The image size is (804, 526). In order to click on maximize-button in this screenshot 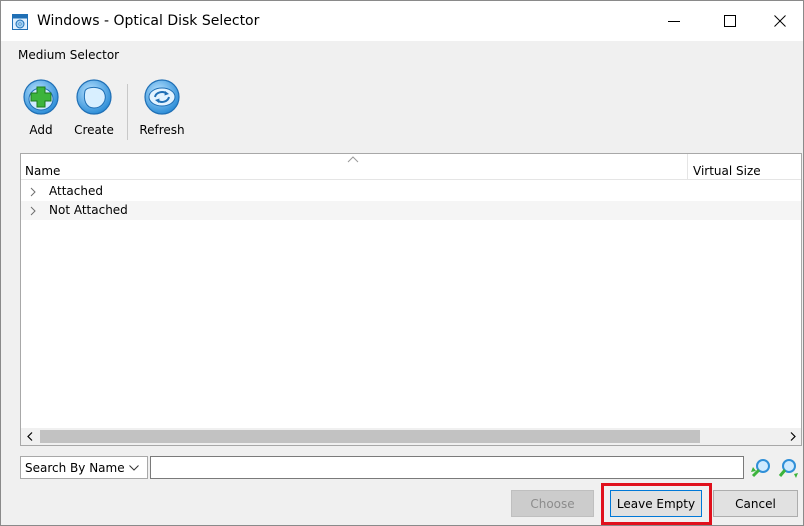, I will do `click(730, 21)`.